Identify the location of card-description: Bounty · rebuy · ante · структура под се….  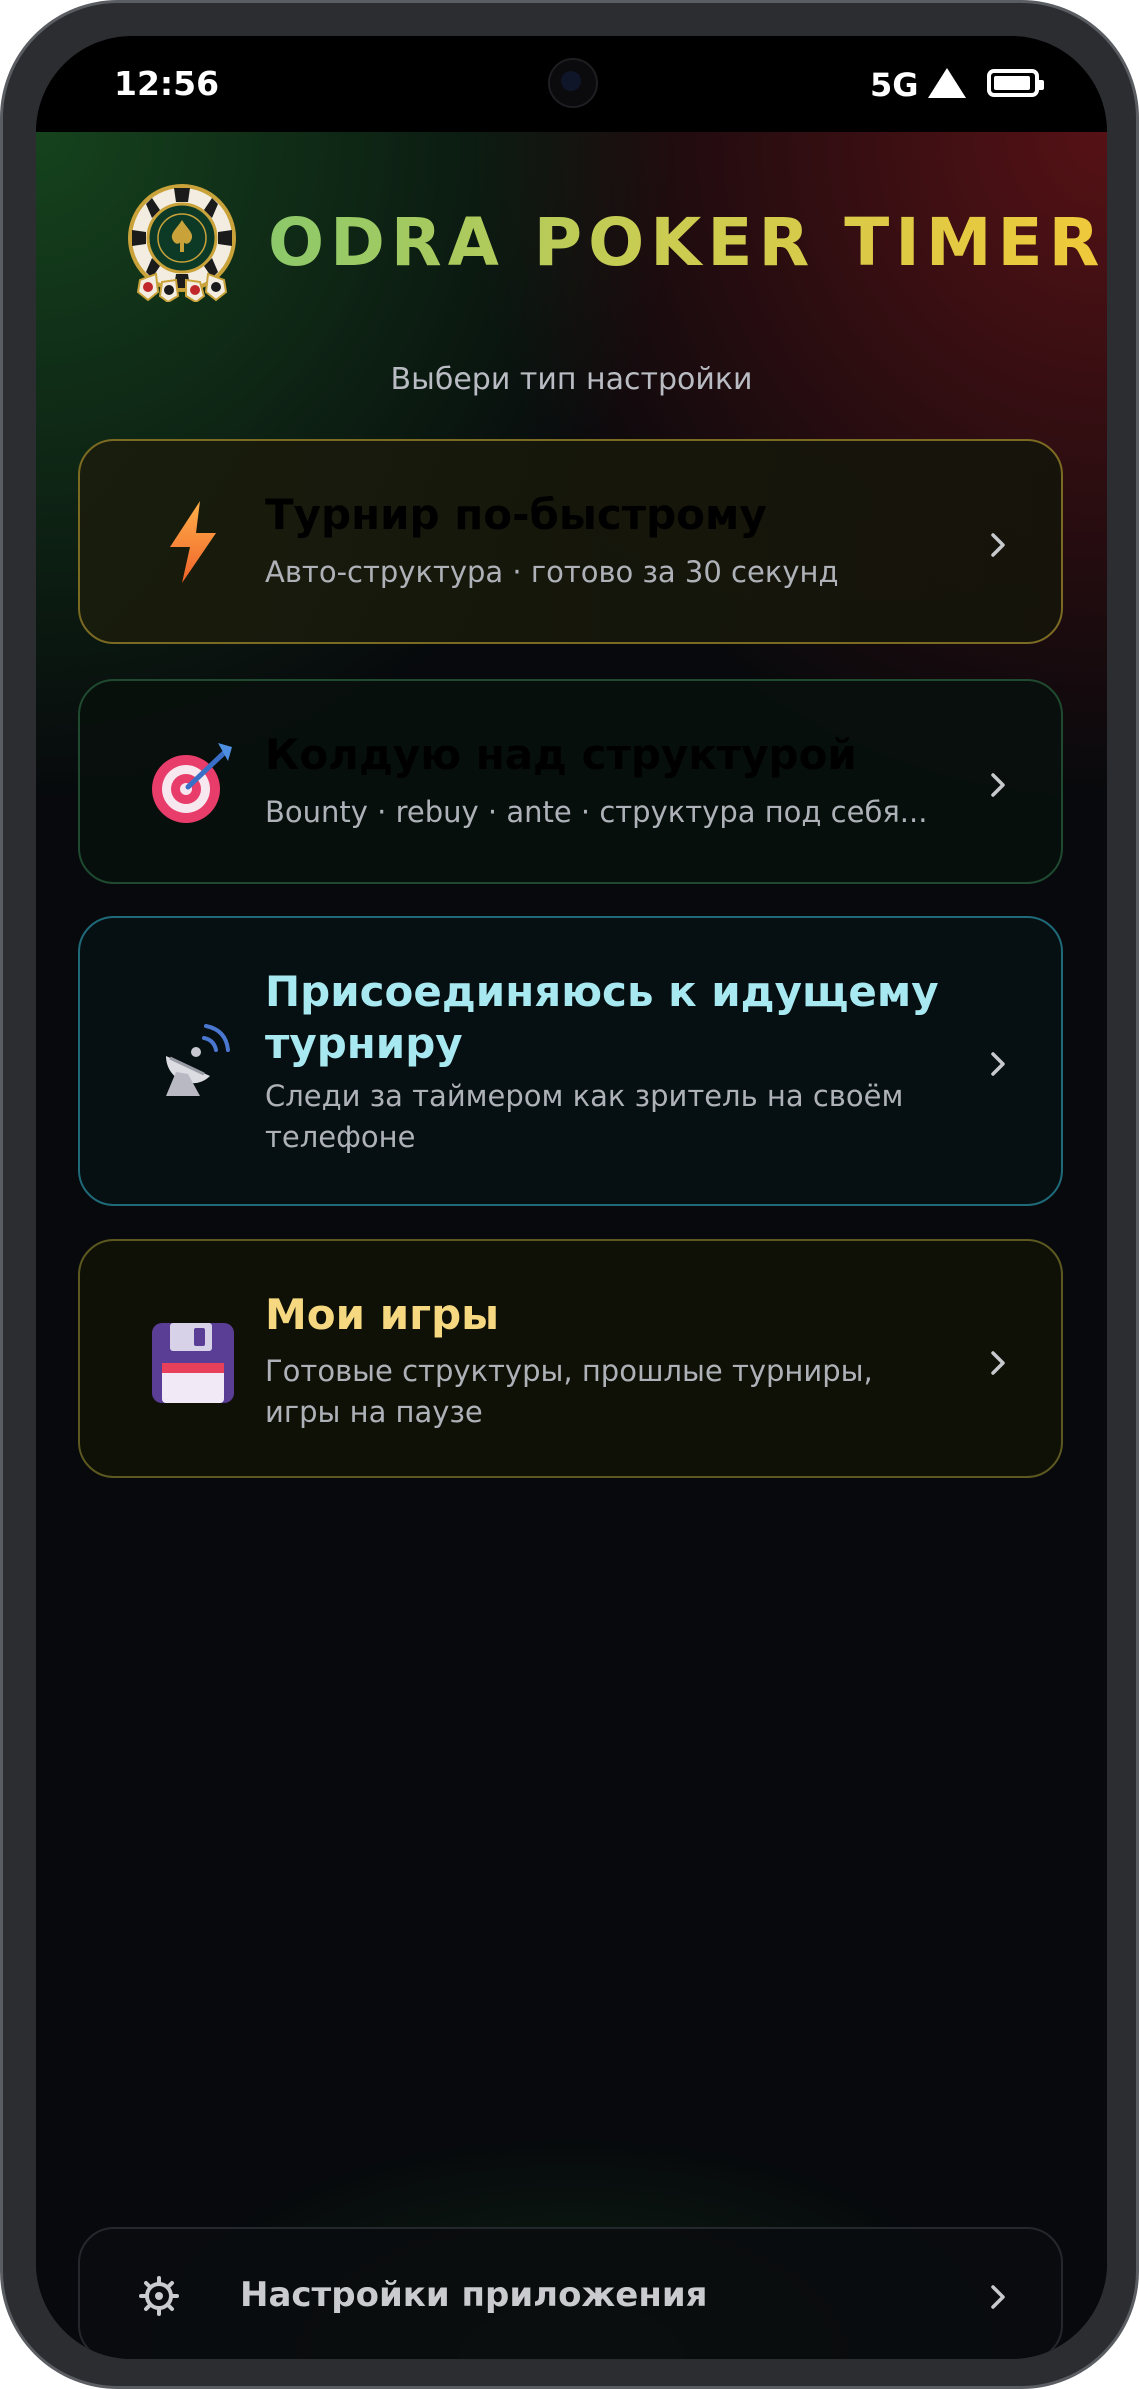
(596, 812).